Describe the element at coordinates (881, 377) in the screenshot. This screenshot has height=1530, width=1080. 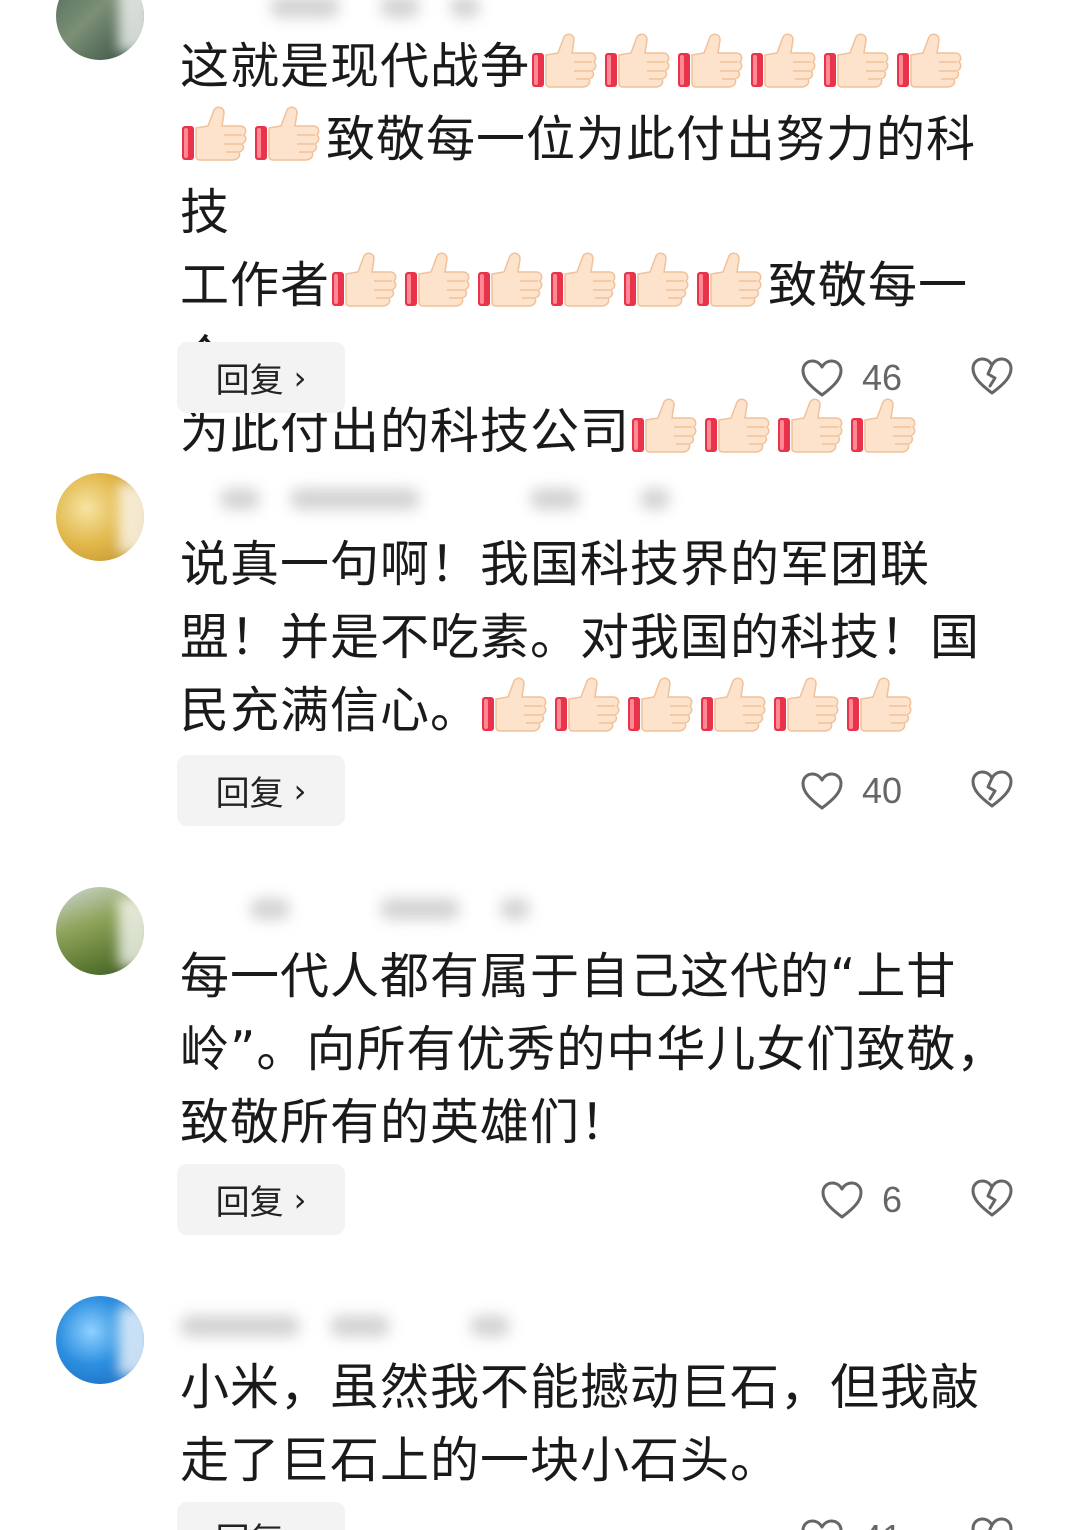
I see `like-count: 46` at that location.